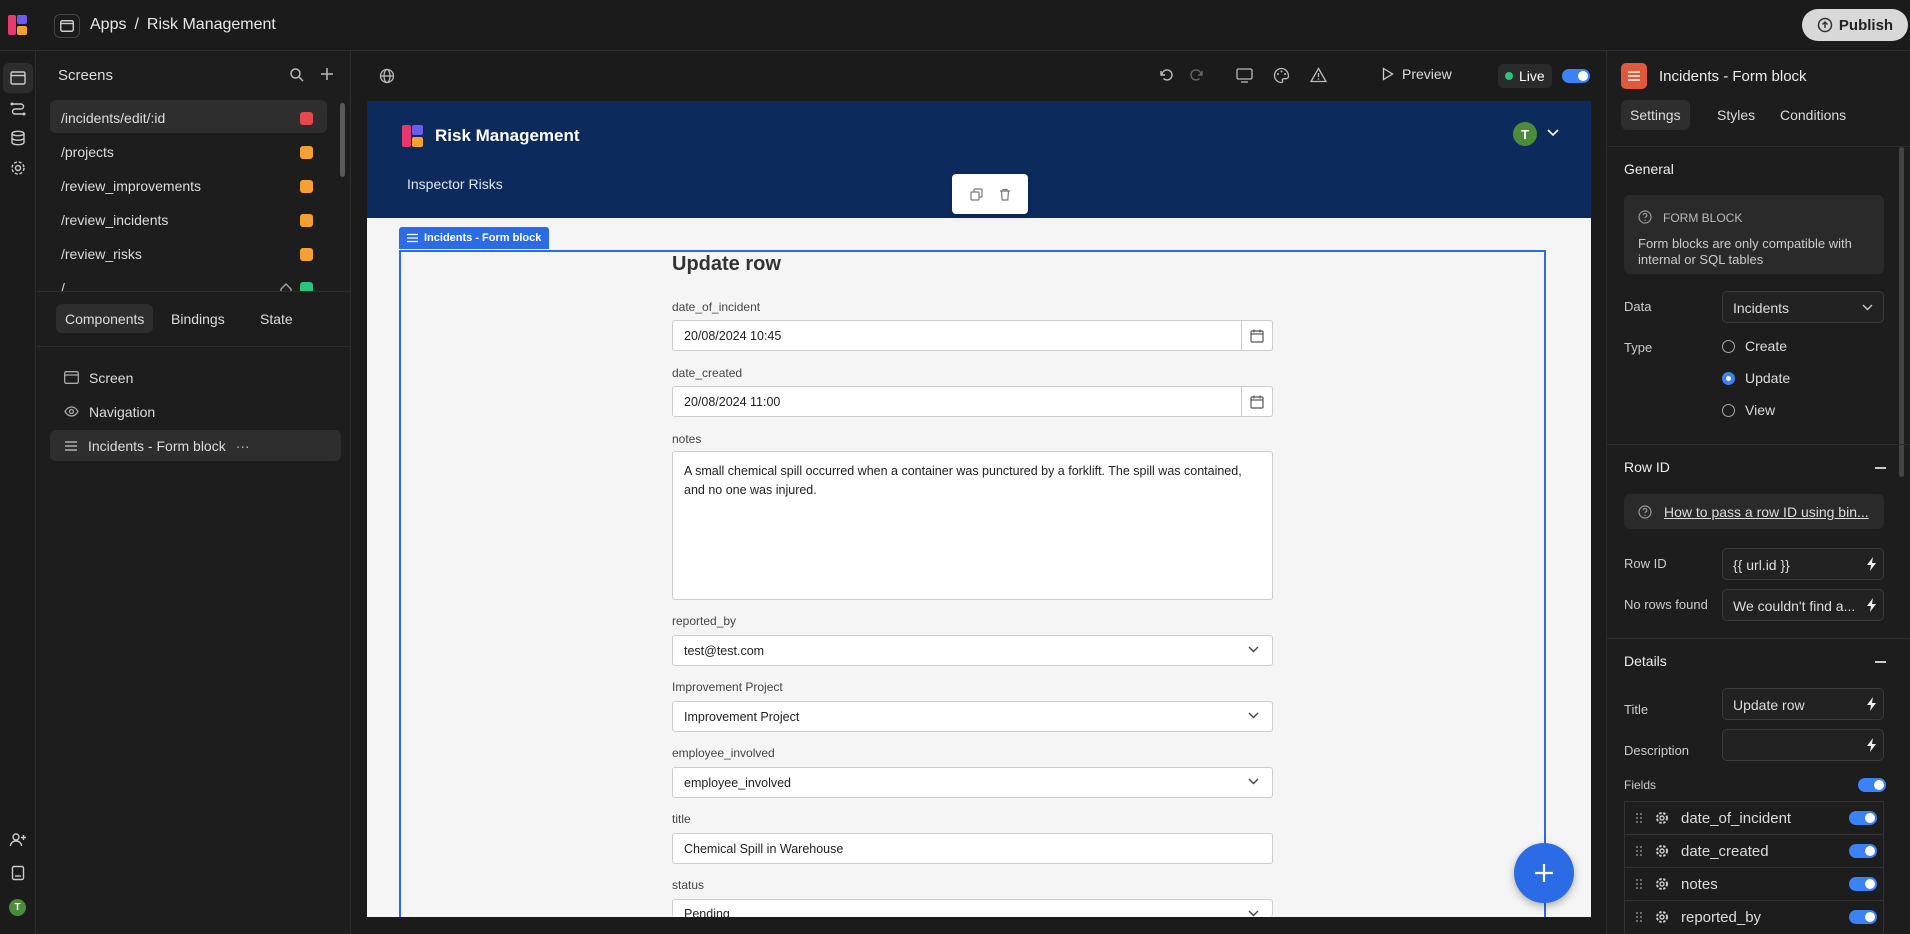 Image resolution: width=1910 pixels, height=934 pixels. What do you see at coordinates (108, 25) in the screenshot?
I see `breadcrumb-apps: Apps` at bounding box center [108, 25].